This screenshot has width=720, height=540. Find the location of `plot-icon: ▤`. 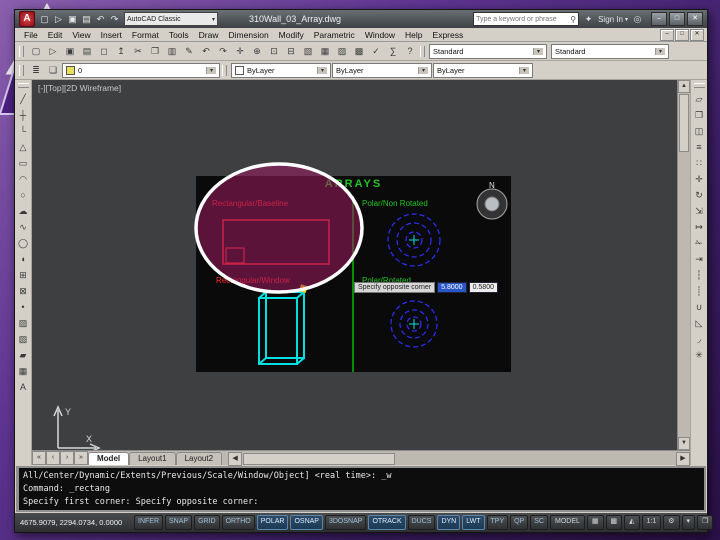

plot-icon: ▤ is located at coordinates (86, 19).